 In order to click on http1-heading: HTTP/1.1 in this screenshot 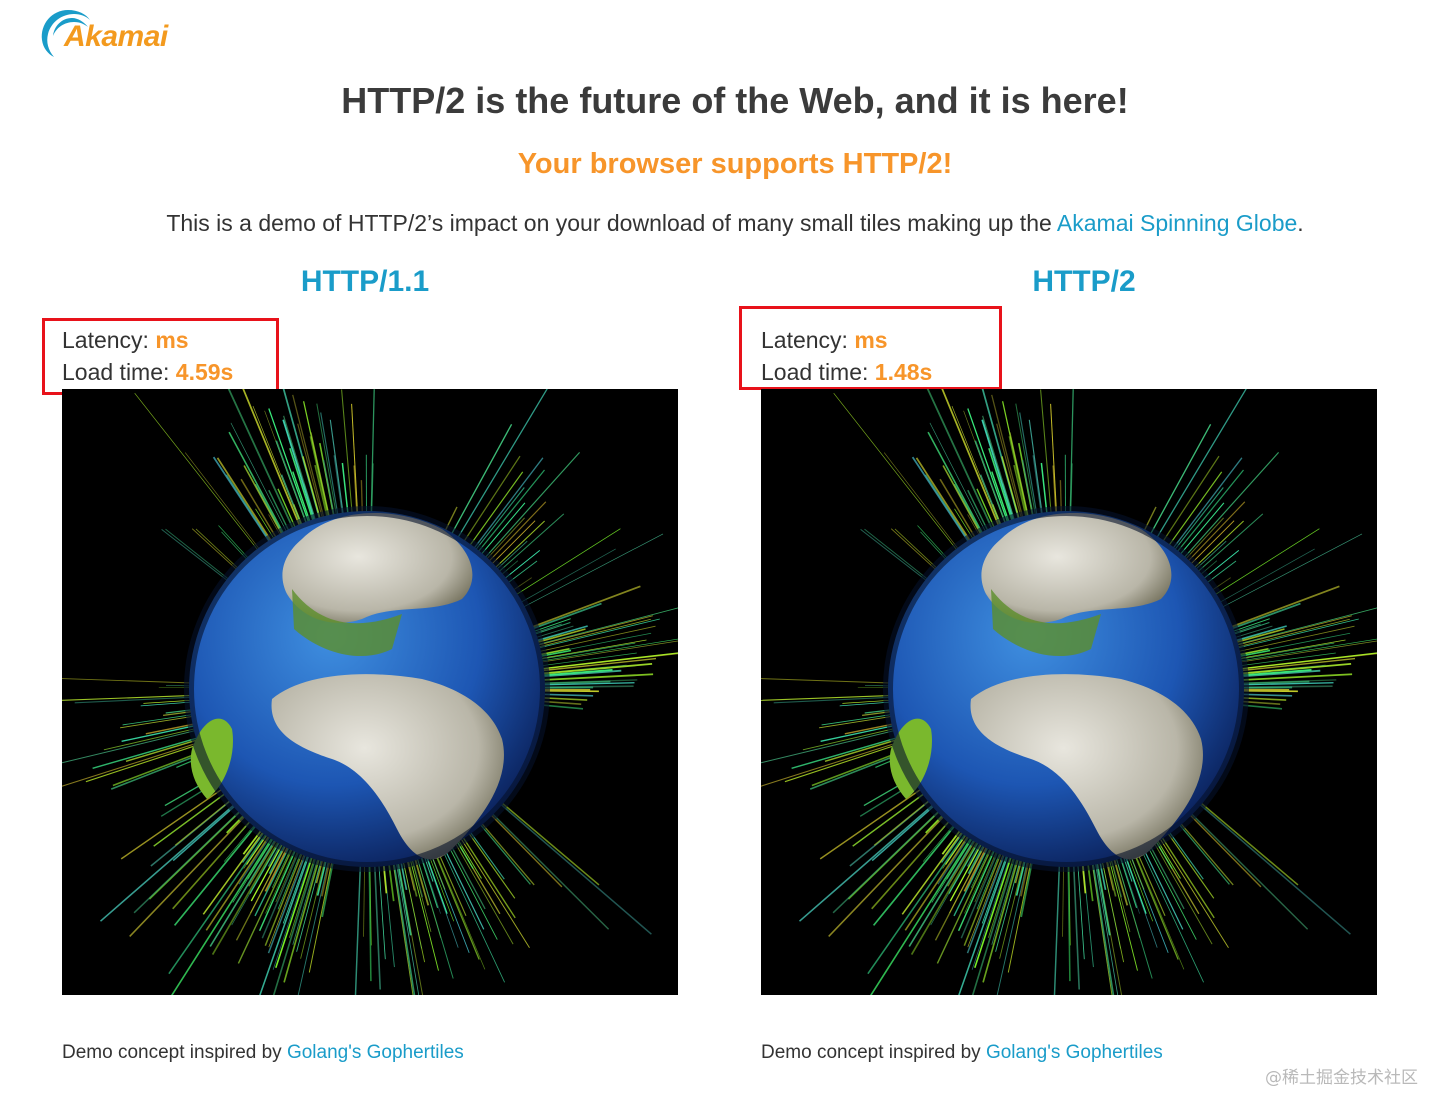, I will do `click(365, 281)`.